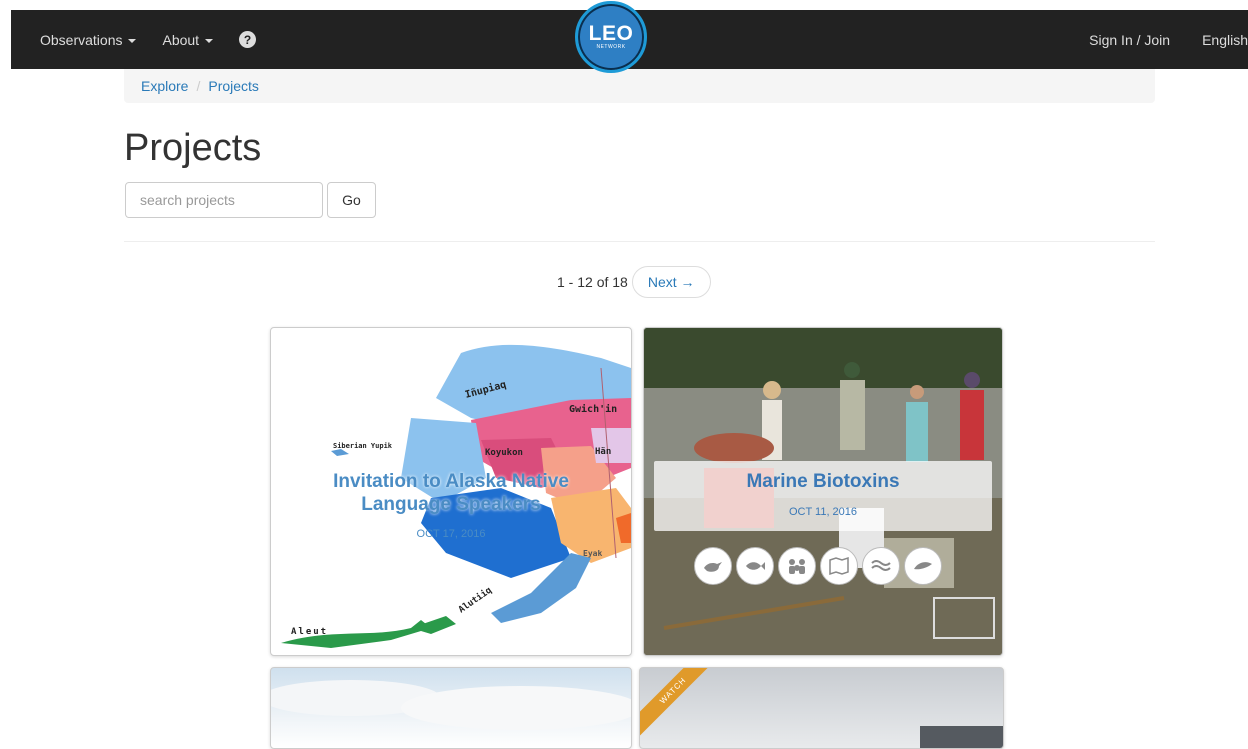 Image resolution: width=1248 pixels, height=749 pixels. I want to click on help-icon: ?, so click(248, 39).